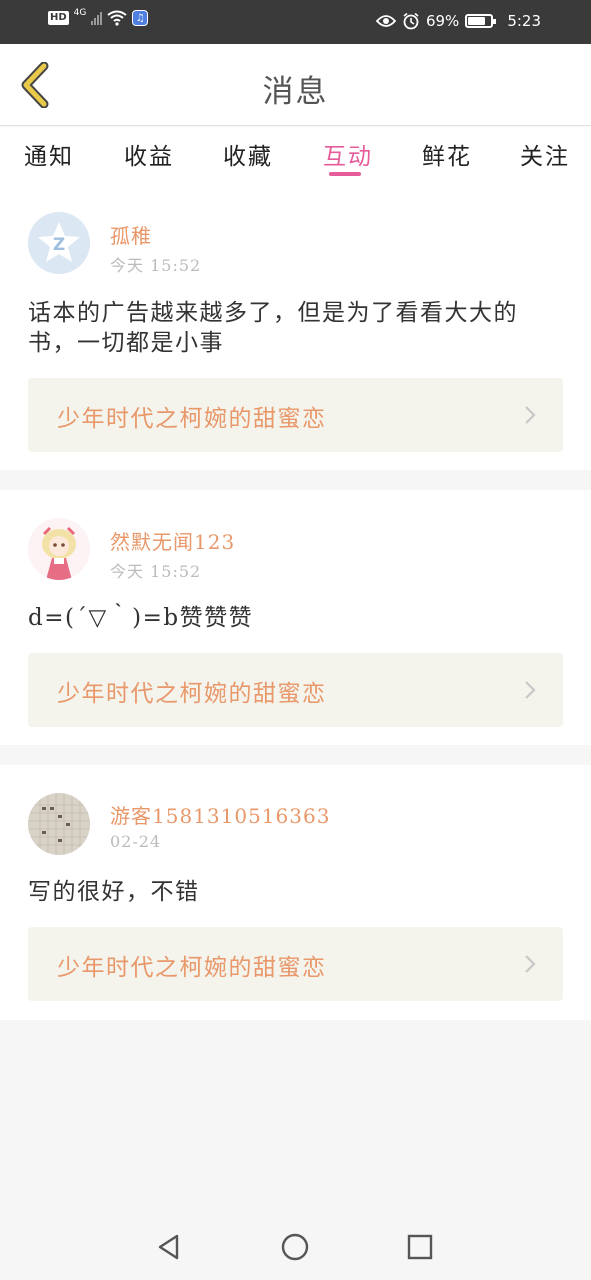  I want to click on anime-girl-avatar, so click(59, 549).